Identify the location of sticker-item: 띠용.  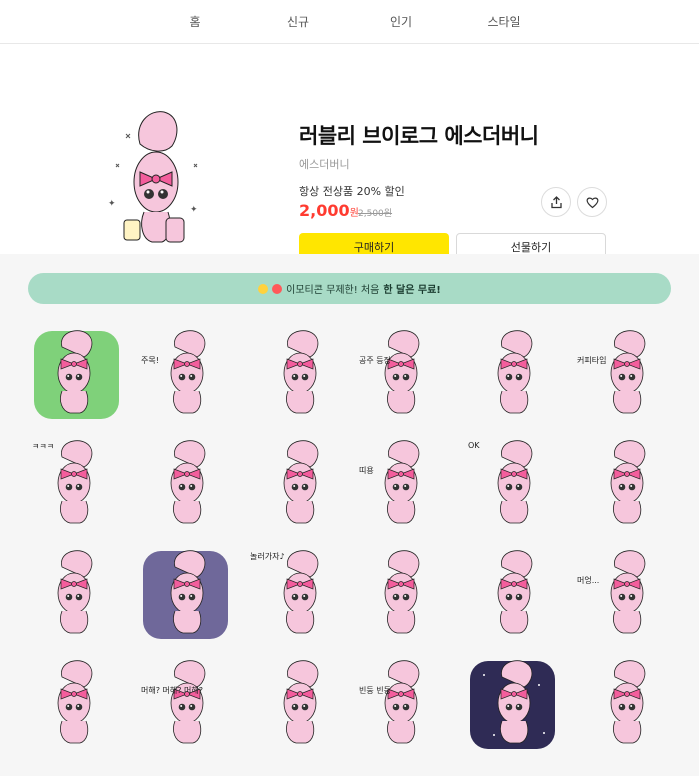
(403, 485).